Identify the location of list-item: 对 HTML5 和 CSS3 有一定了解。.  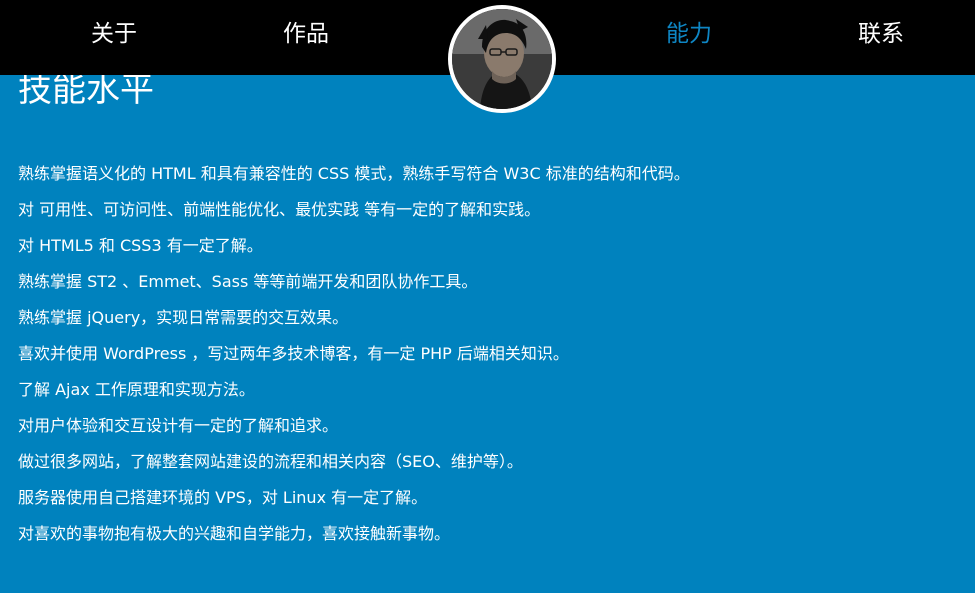
(140, 245).